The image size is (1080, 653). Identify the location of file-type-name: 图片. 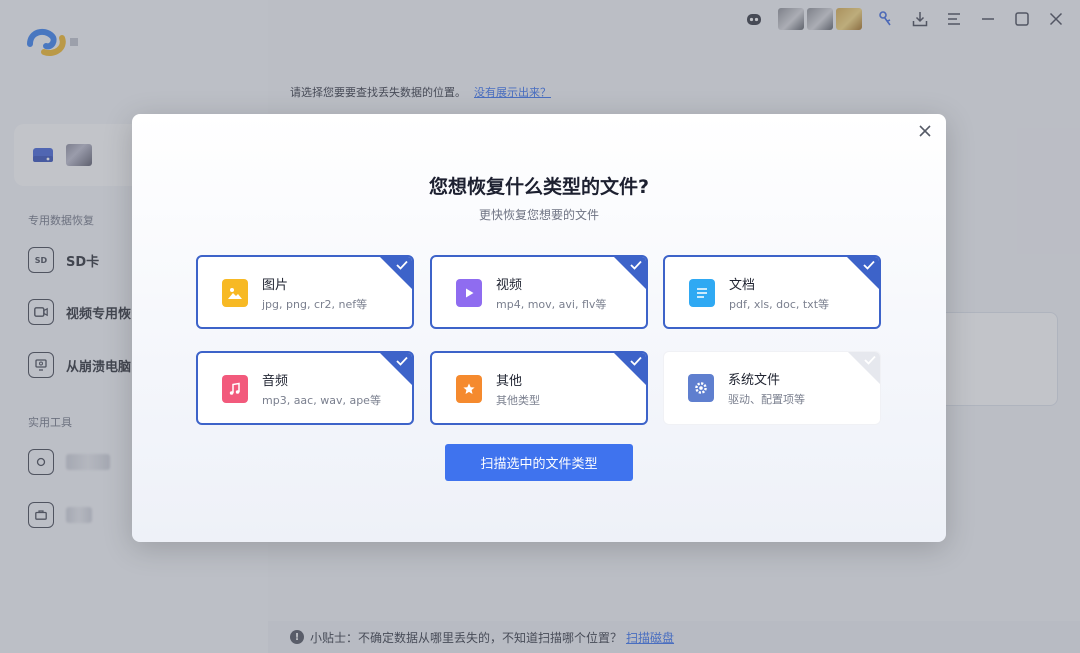
(275, 285).